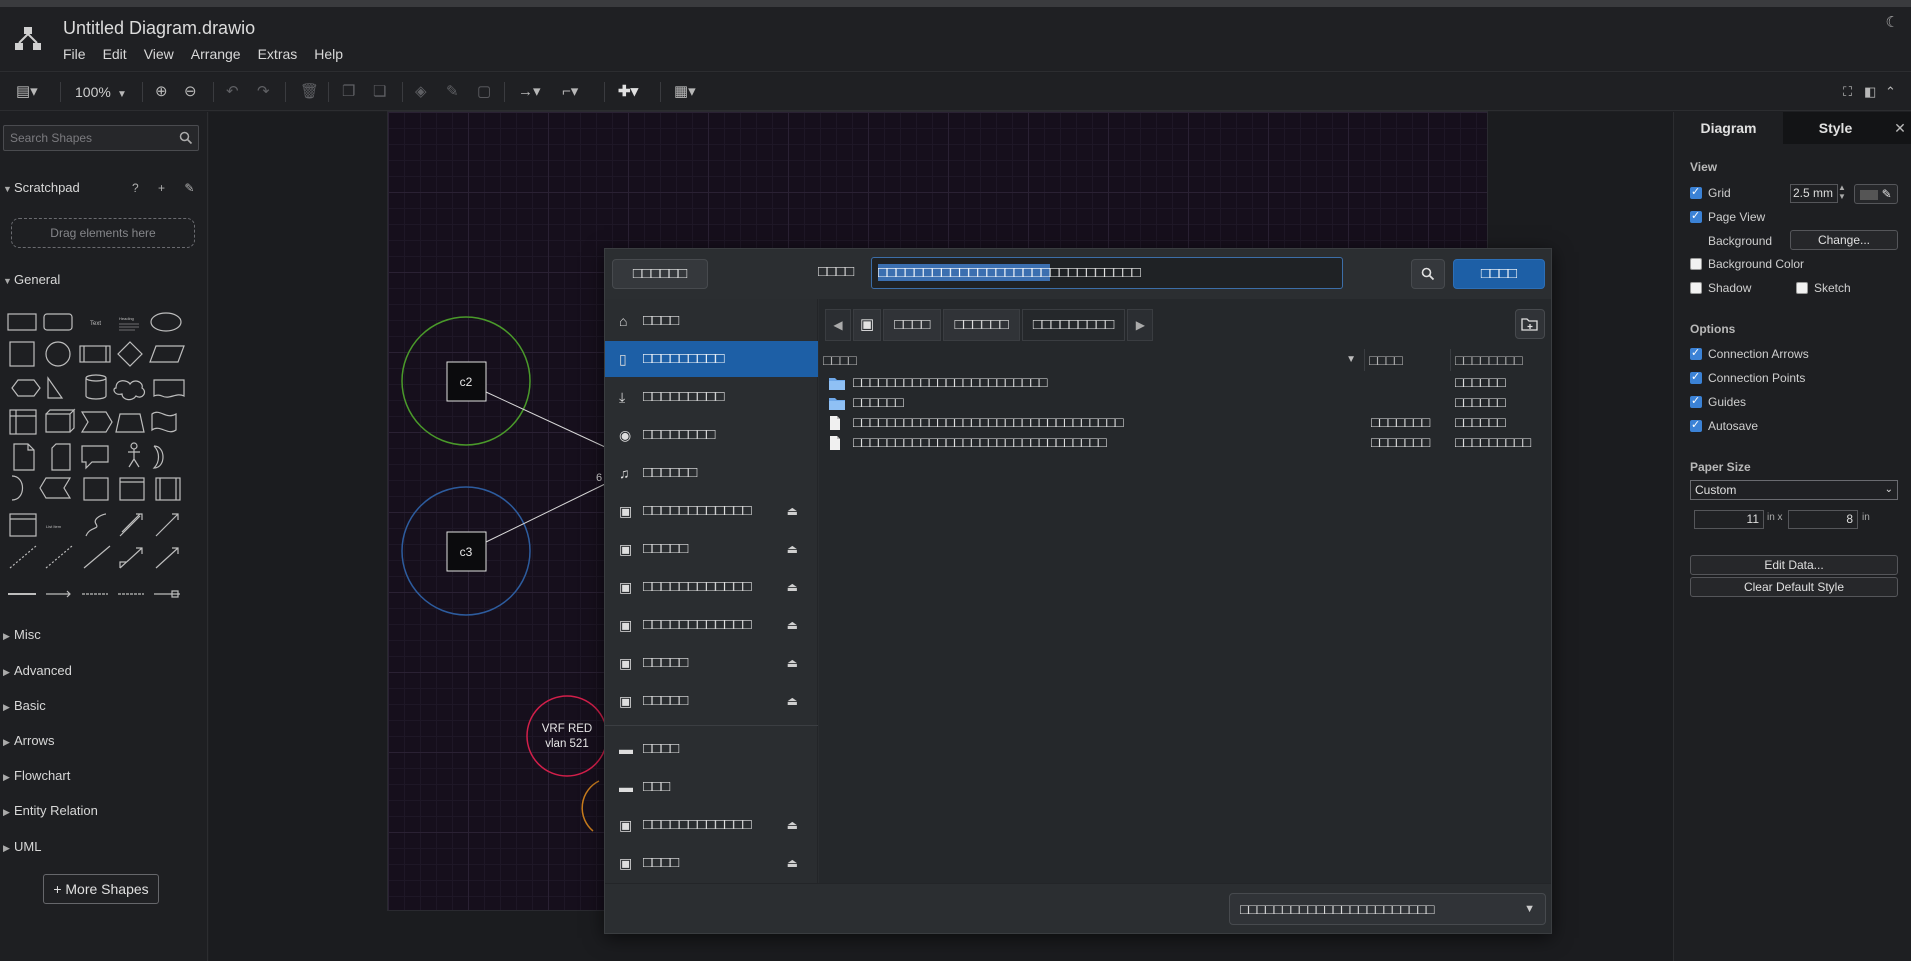  I want to click on vrf-red-ring, so click(567, 736).